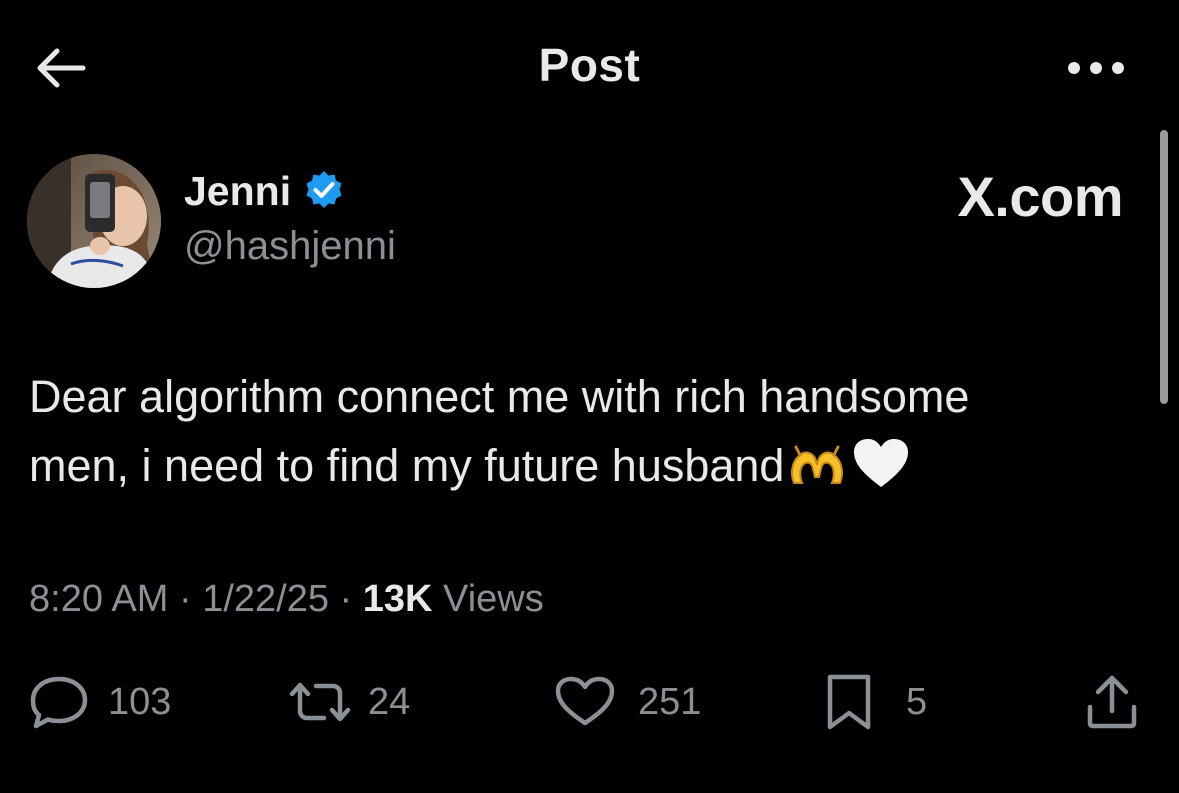 The width and height of the screenshot is (1179, 793). What do you see at coordinates (1164, 267) in the screenshot?
I see `scrollbar` at bounding box center [1164, 267].